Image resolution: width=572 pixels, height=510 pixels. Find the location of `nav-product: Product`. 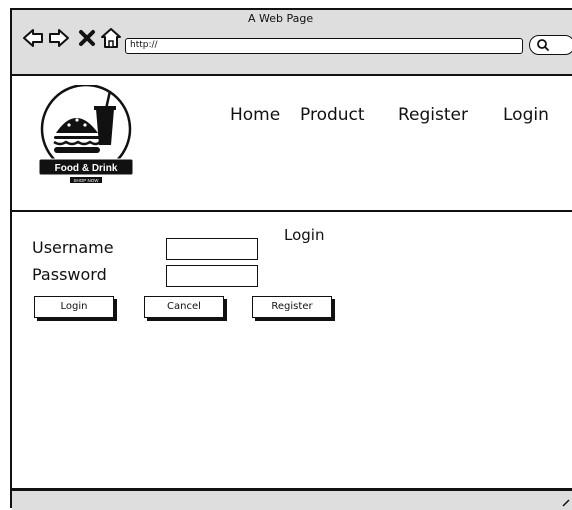

nav-product: Product is located at coordinates (332, 115).